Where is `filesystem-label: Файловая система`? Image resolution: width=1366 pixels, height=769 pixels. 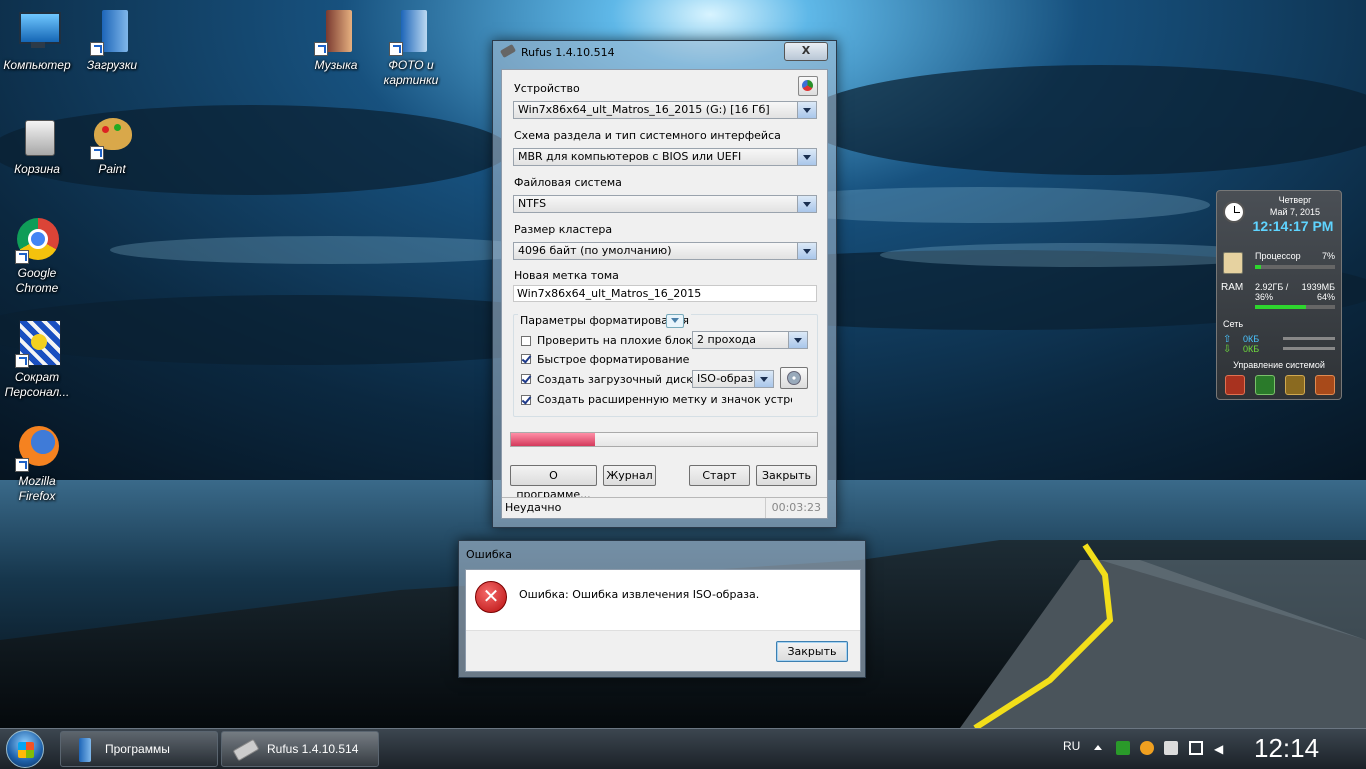
filesystem-label: Файловая система is located at coordinates (568, 182).